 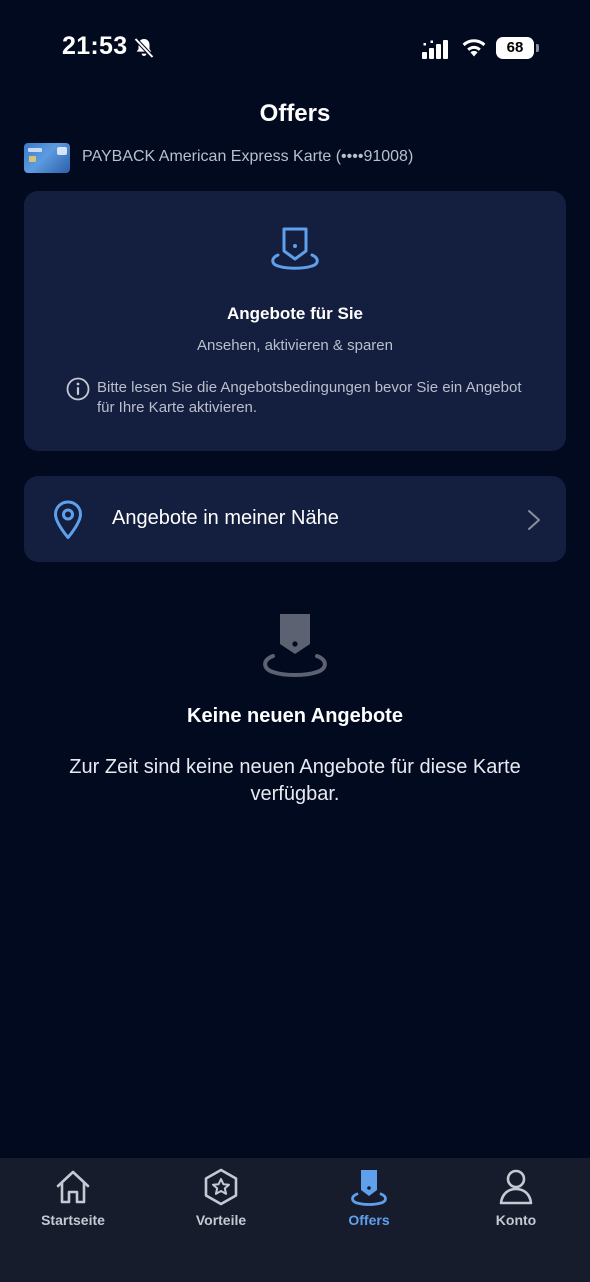 What do you see at coordinates (73, 1220) in the screenshot?
I see `tab-label: Startseite` at bounding box center [73, 1220].